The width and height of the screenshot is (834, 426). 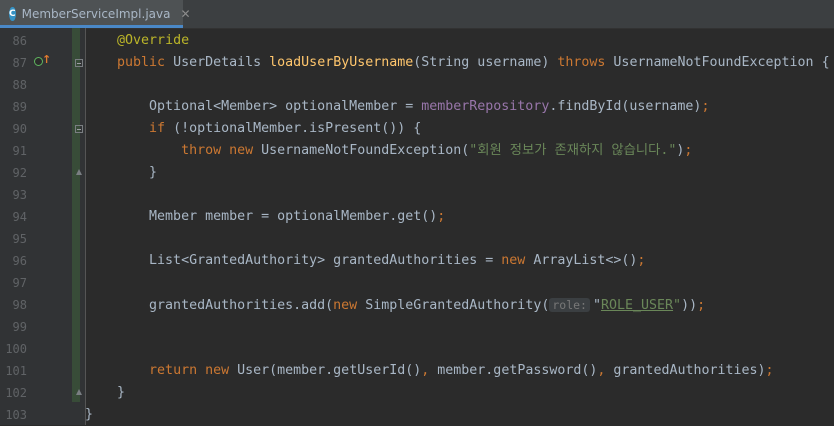 I want to click on code-token: throw new, so click(x=217, y=150).